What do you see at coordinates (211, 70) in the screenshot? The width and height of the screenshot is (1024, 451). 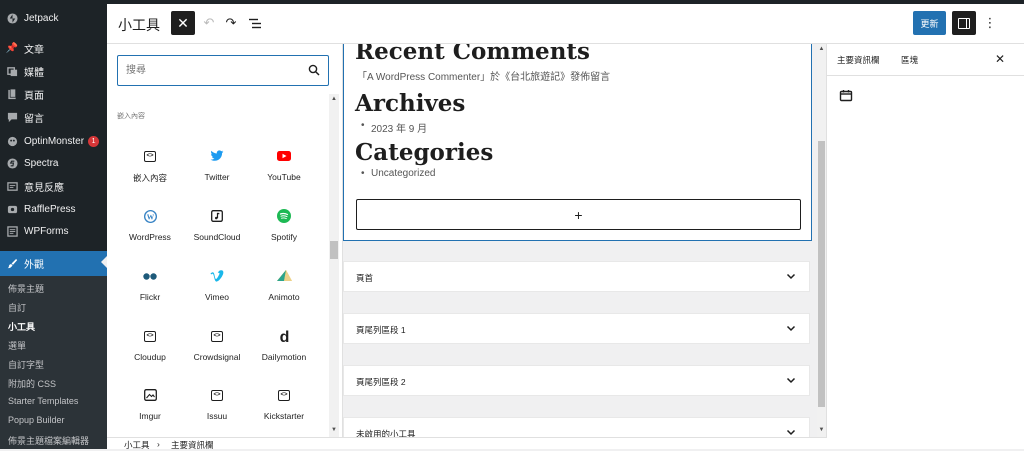 I see `search-input` at bounding box center [211, 70].